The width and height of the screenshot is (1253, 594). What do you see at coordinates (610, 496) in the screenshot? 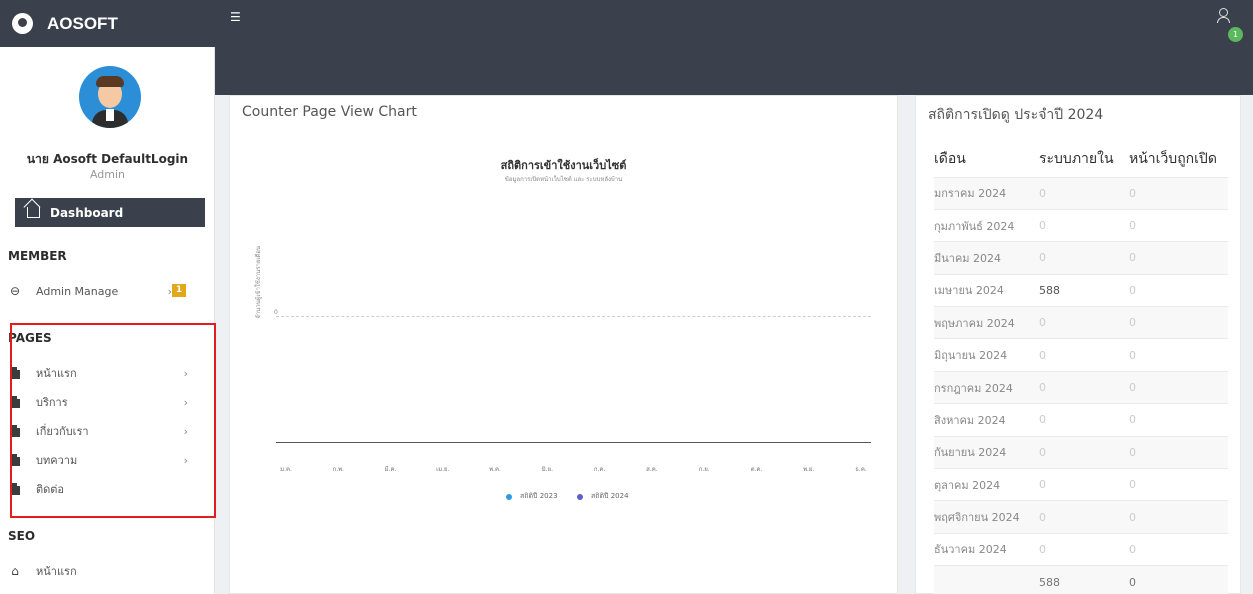
I see `legend-label: สถิติปี 2024` at bounding box center [610, 496].